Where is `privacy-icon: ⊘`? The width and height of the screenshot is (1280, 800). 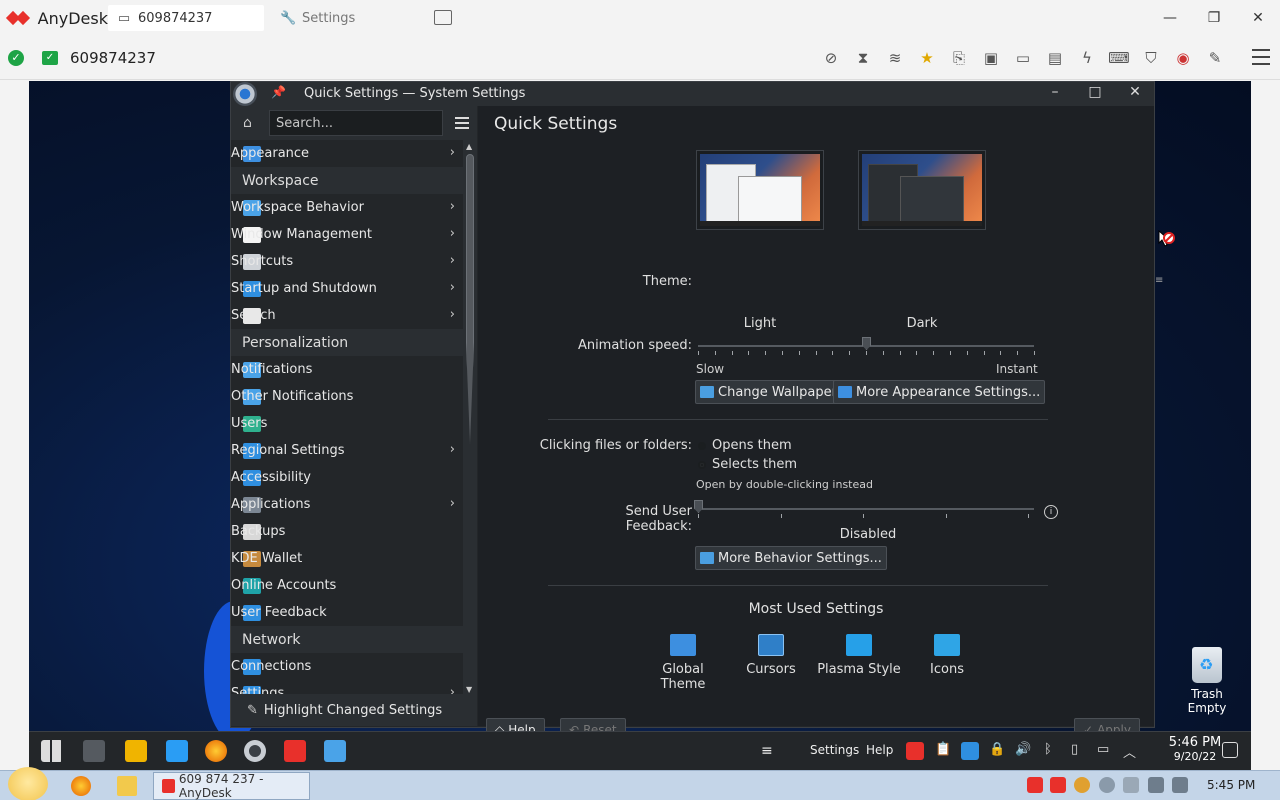 privacy-icon: ⊘ is located at coordinates (831, 58).